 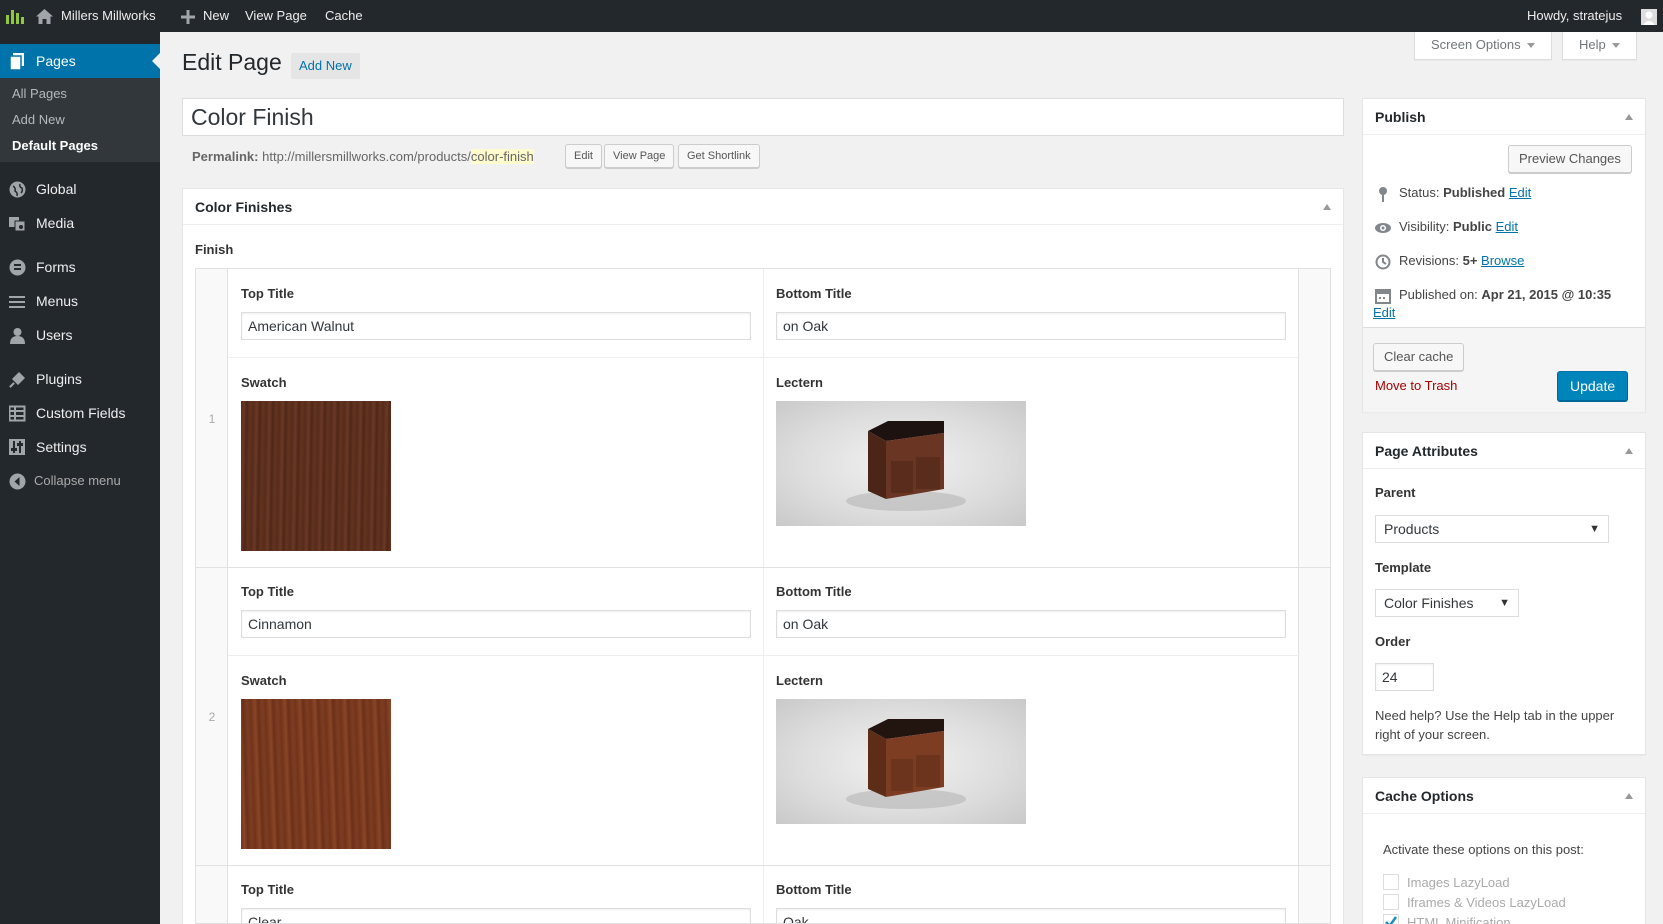 I want to click on sidebar-item-plugins: Plugins, so click(x=80, y=379).